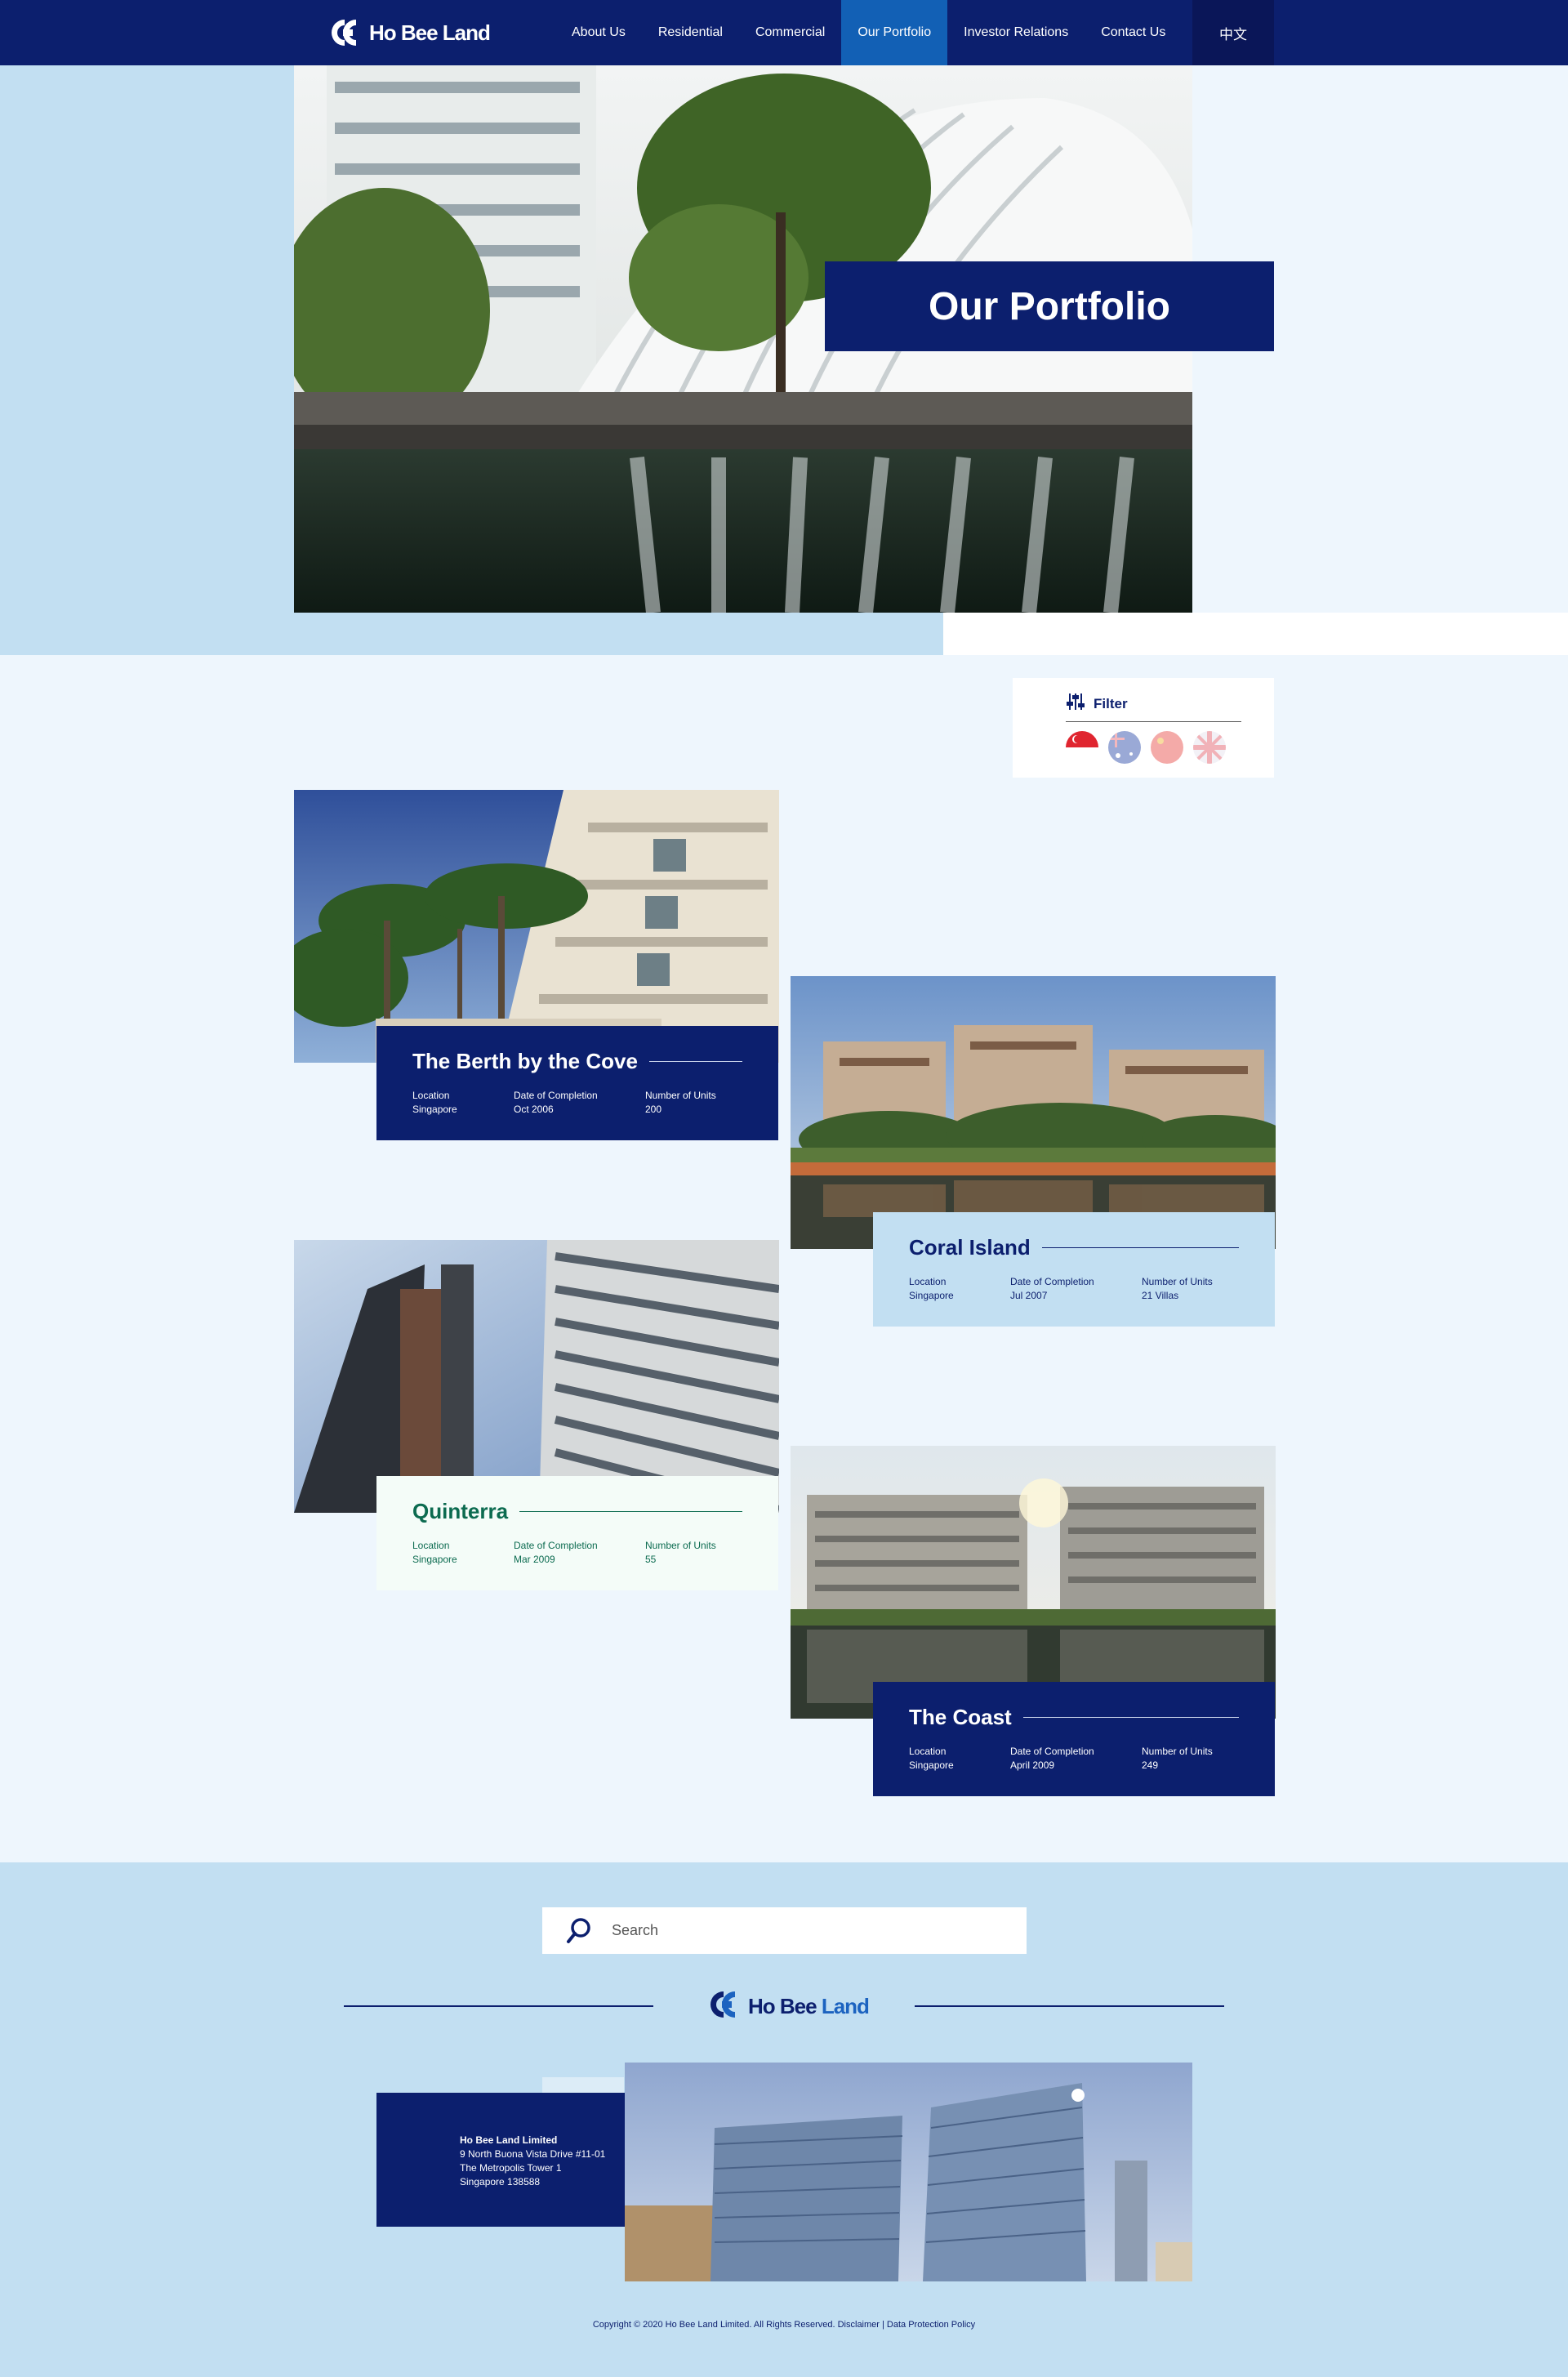 This screenshot has width=1568, height=2377. Describe the element at coordinates (579, 1553) in the screenshot. I see `meta-completion: Date of Completion Mar 2009` at that location.